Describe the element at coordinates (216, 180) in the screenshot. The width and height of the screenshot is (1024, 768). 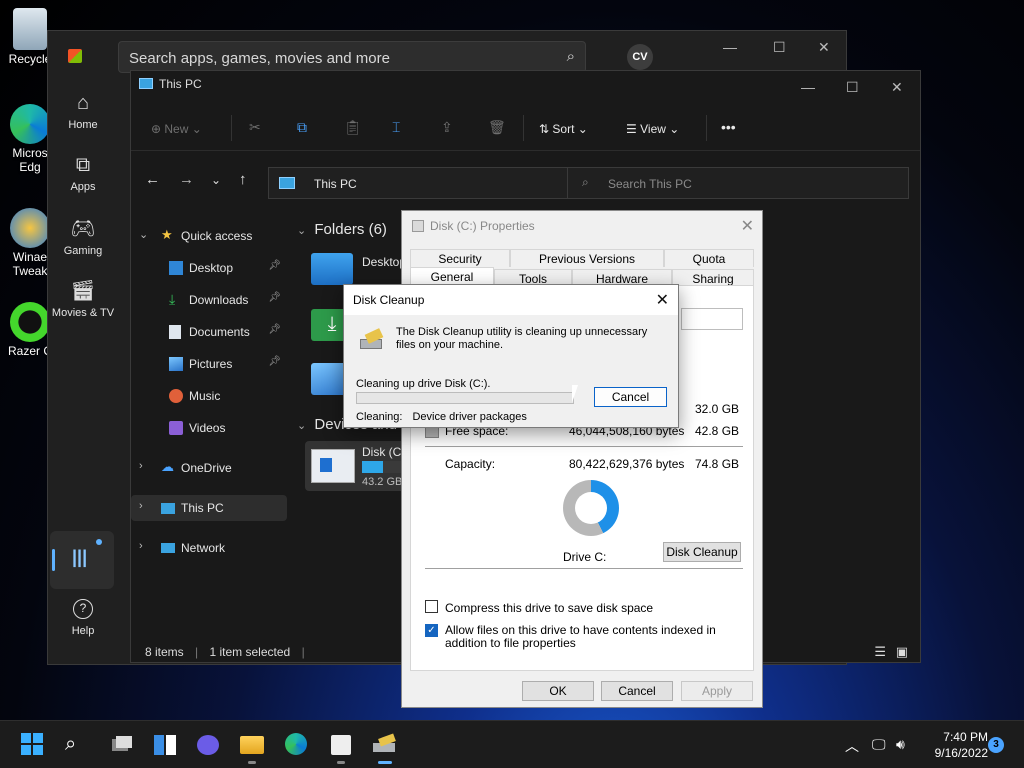
I see `recent-locations-icon: ⌄` at that location.